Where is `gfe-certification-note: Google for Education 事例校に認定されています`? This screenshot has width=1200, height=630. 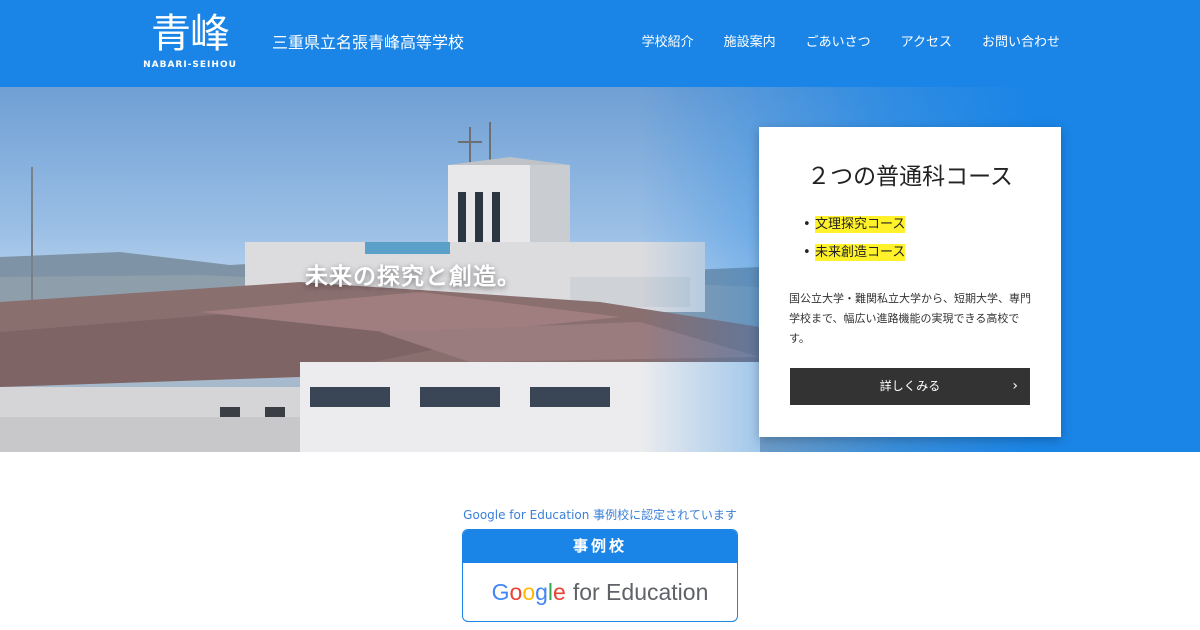
gfe-certification-note: Google for Education 事例校に認定されています is located at coordinates (600, 514).